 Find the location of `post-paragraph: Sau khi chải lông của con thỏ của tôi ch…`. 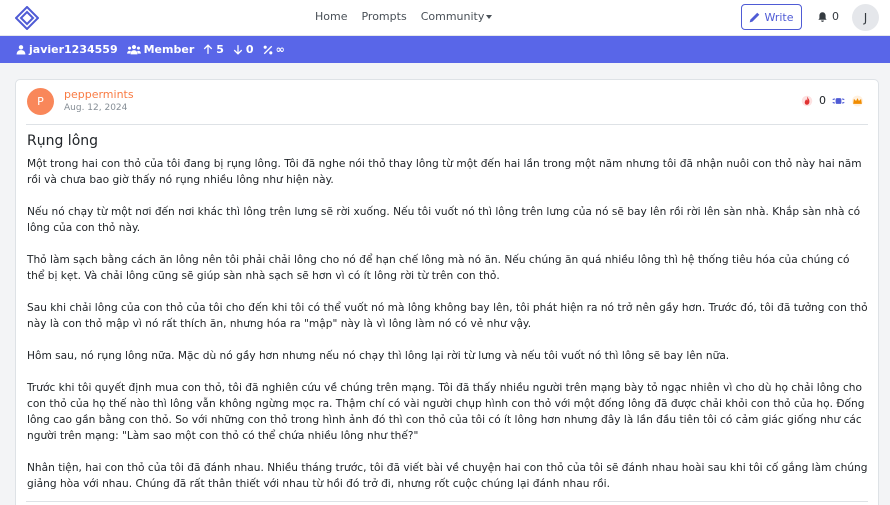

post-paragraph: Sau khi chải lông của con thỏ của tôi ch… is located at coordinates (447, 316).